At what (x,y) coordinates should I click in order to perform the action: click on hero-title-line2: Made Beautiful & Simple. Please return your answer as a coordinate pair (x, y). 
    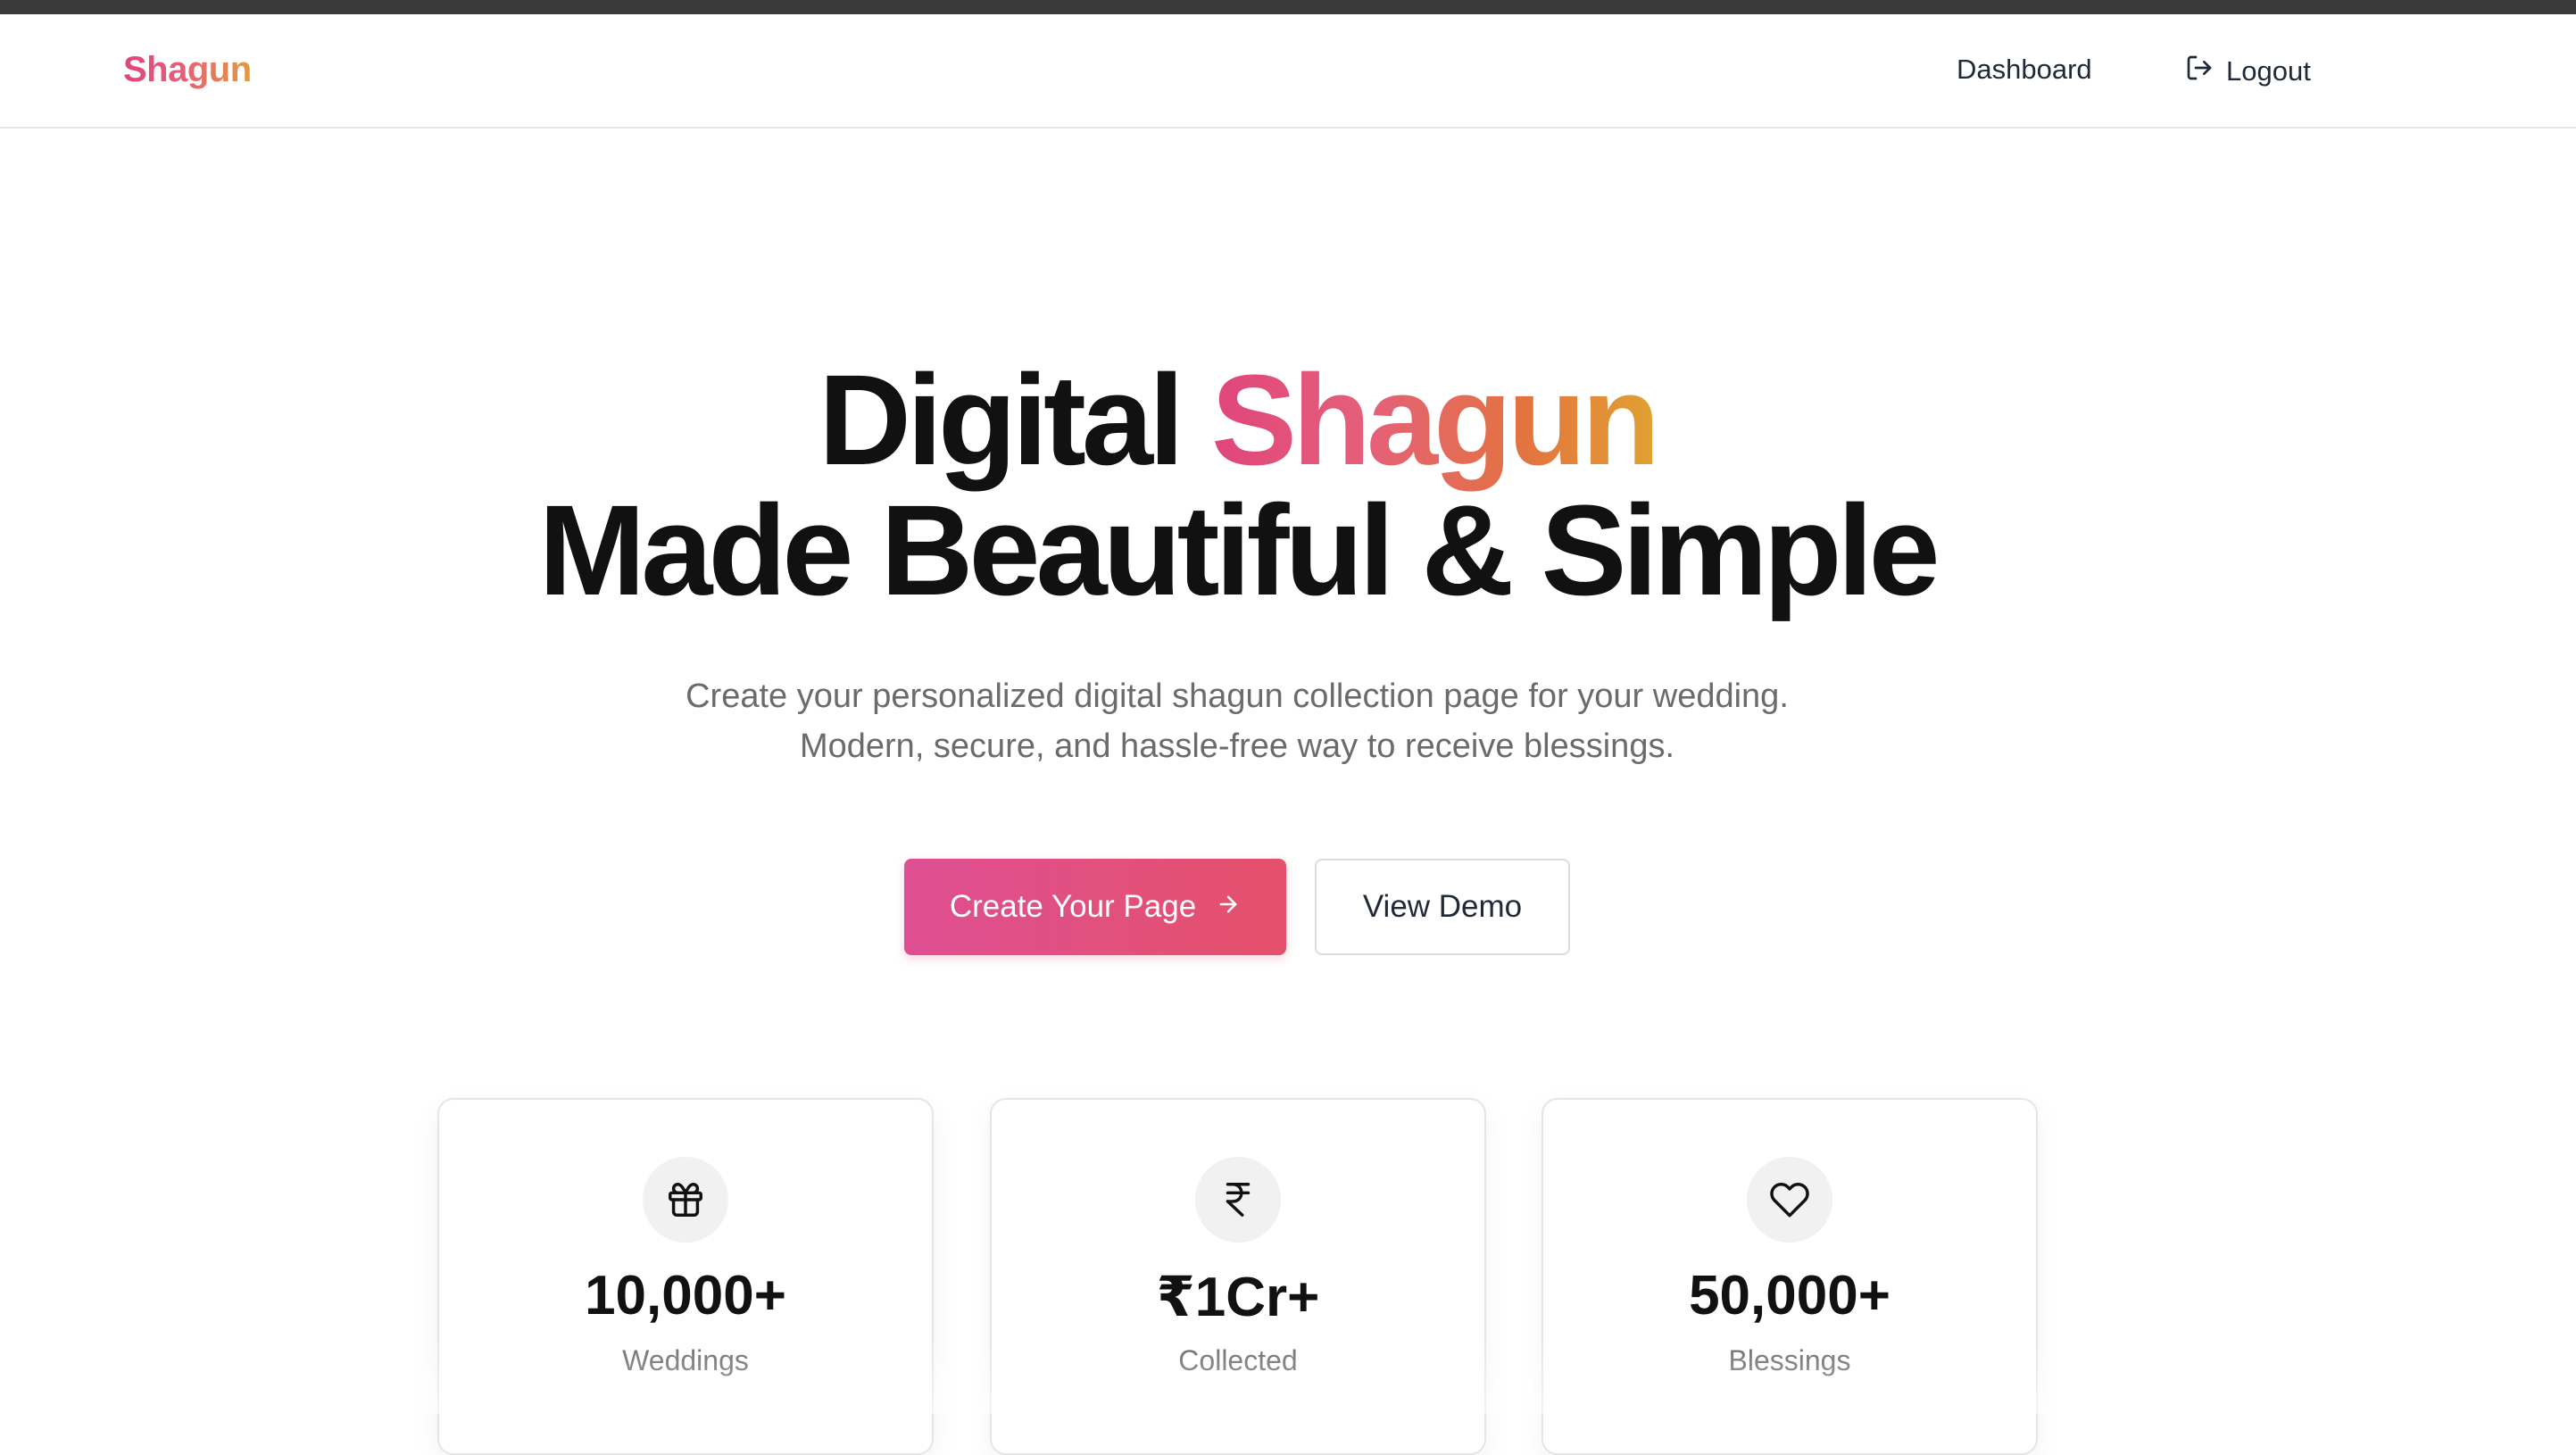
    Looking at the image, I should click on (1239, 550).